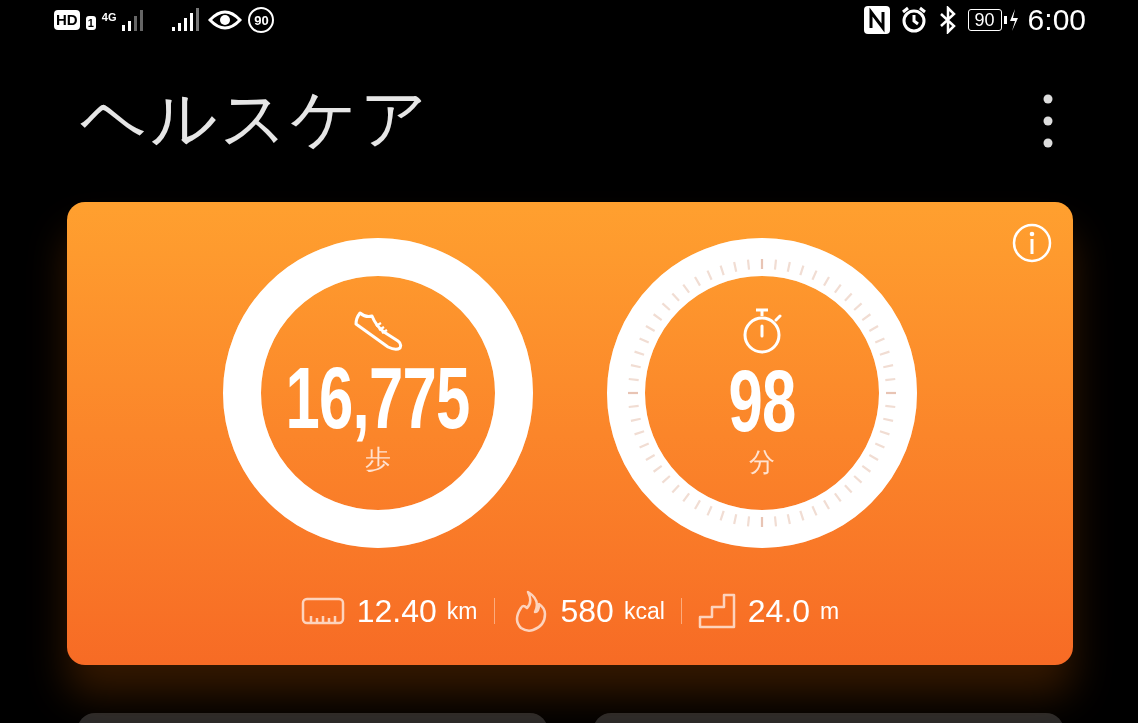 This screenshot has width=1138, height=723. Describe the element at coordinates (984, 20) in the screenshot. I see `battery-indicator: 90` at that location.